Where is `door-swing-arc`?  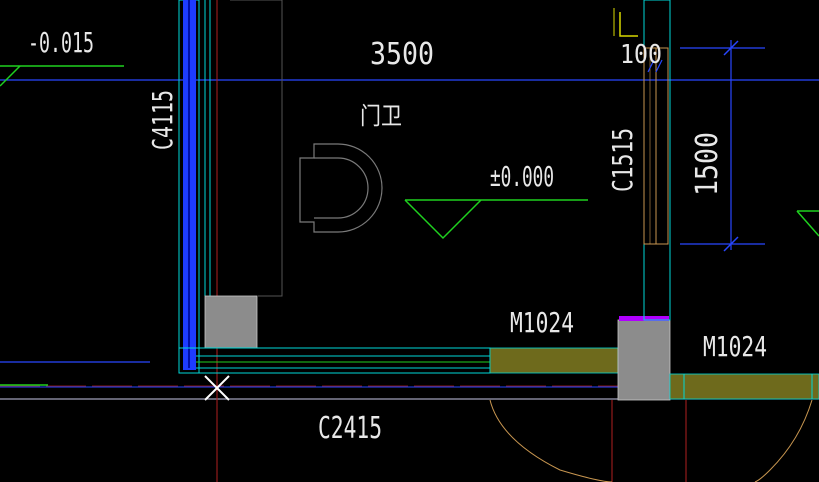 door-swing-arc is located at coordinates (551, 440).